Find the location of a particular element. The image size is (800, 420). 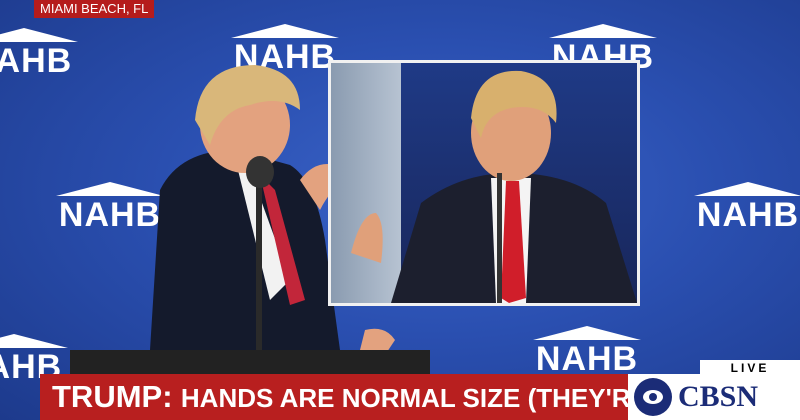

microphone-icon is located at coordinates (260, 258).